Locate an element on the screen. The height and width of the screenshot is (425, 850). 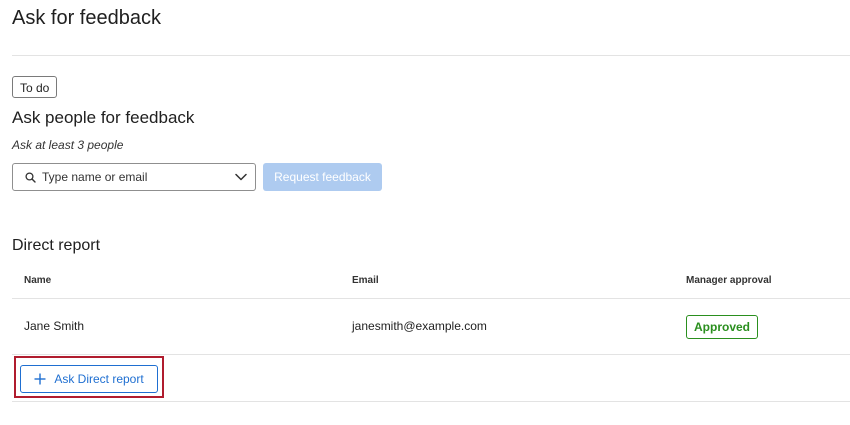
ask-direct-report-label: Ask Direct report is located at coordinates (99, 379).